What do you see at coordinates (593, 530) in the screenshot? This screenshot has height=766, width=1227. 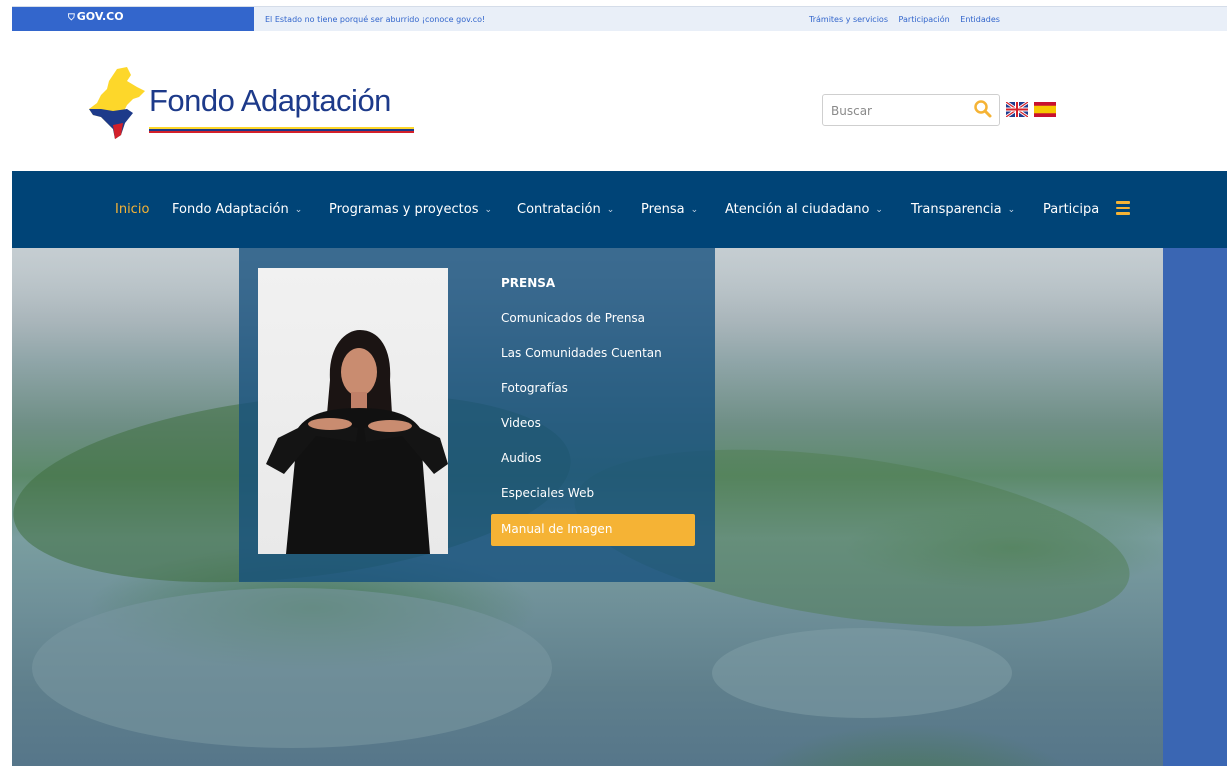 I see `dropdown-item-manual-imagen: Manual de Imagen` at bounding box center [593, 530].